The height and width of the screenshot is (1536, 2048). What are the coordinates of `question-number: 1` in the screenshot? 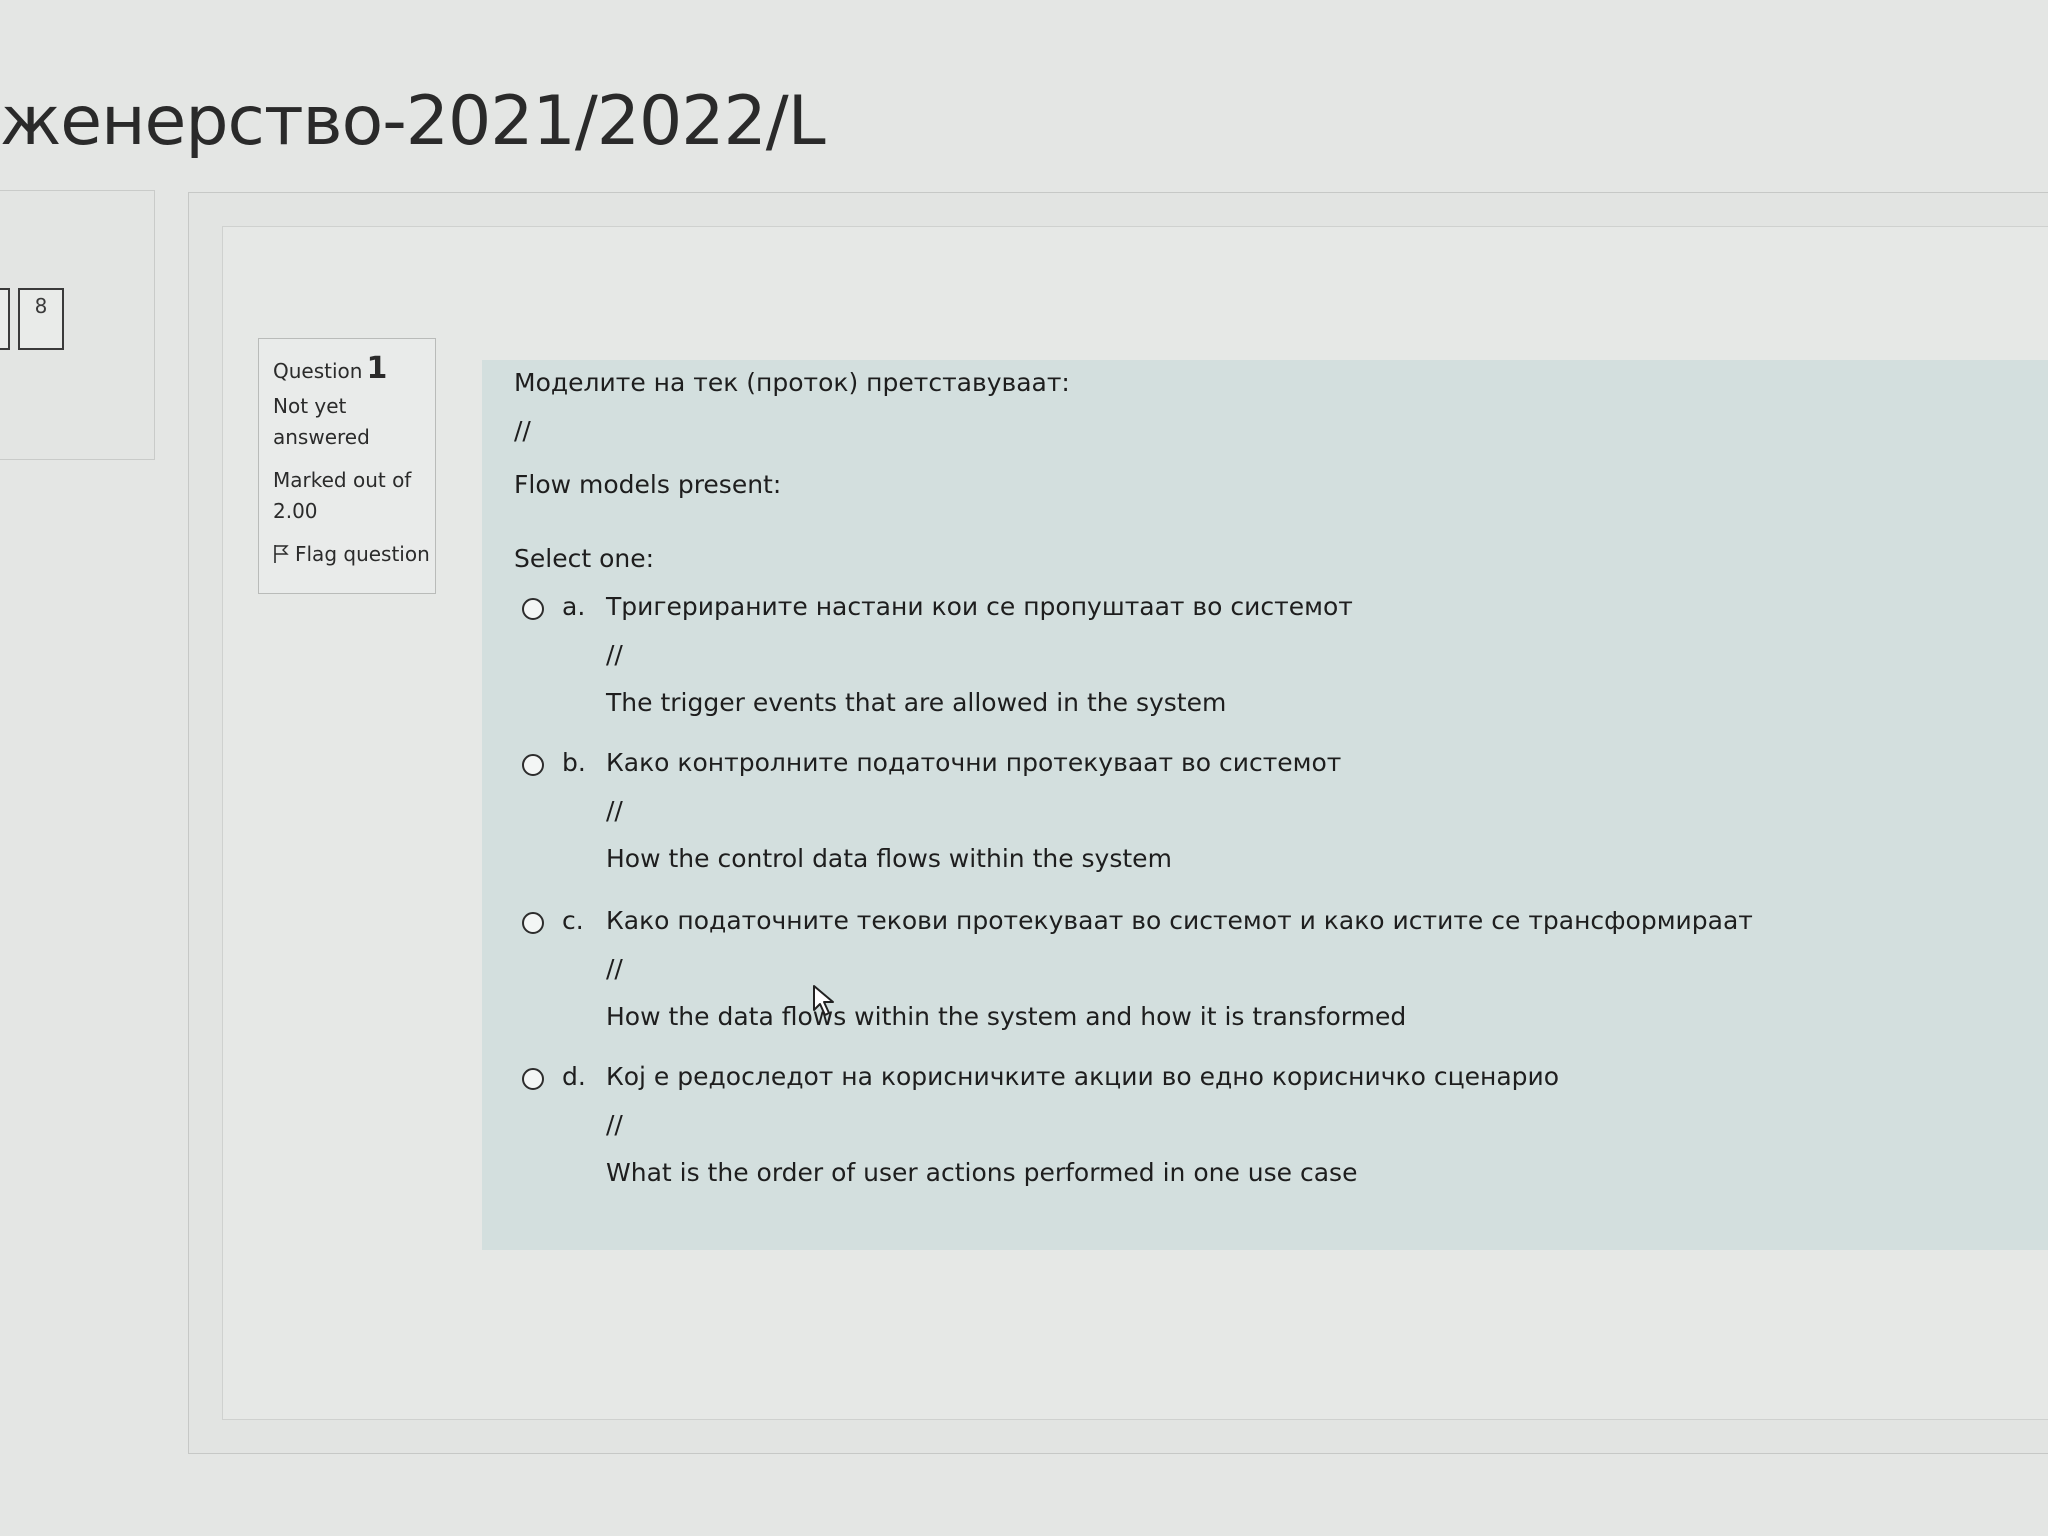 It's located at (377, 368).